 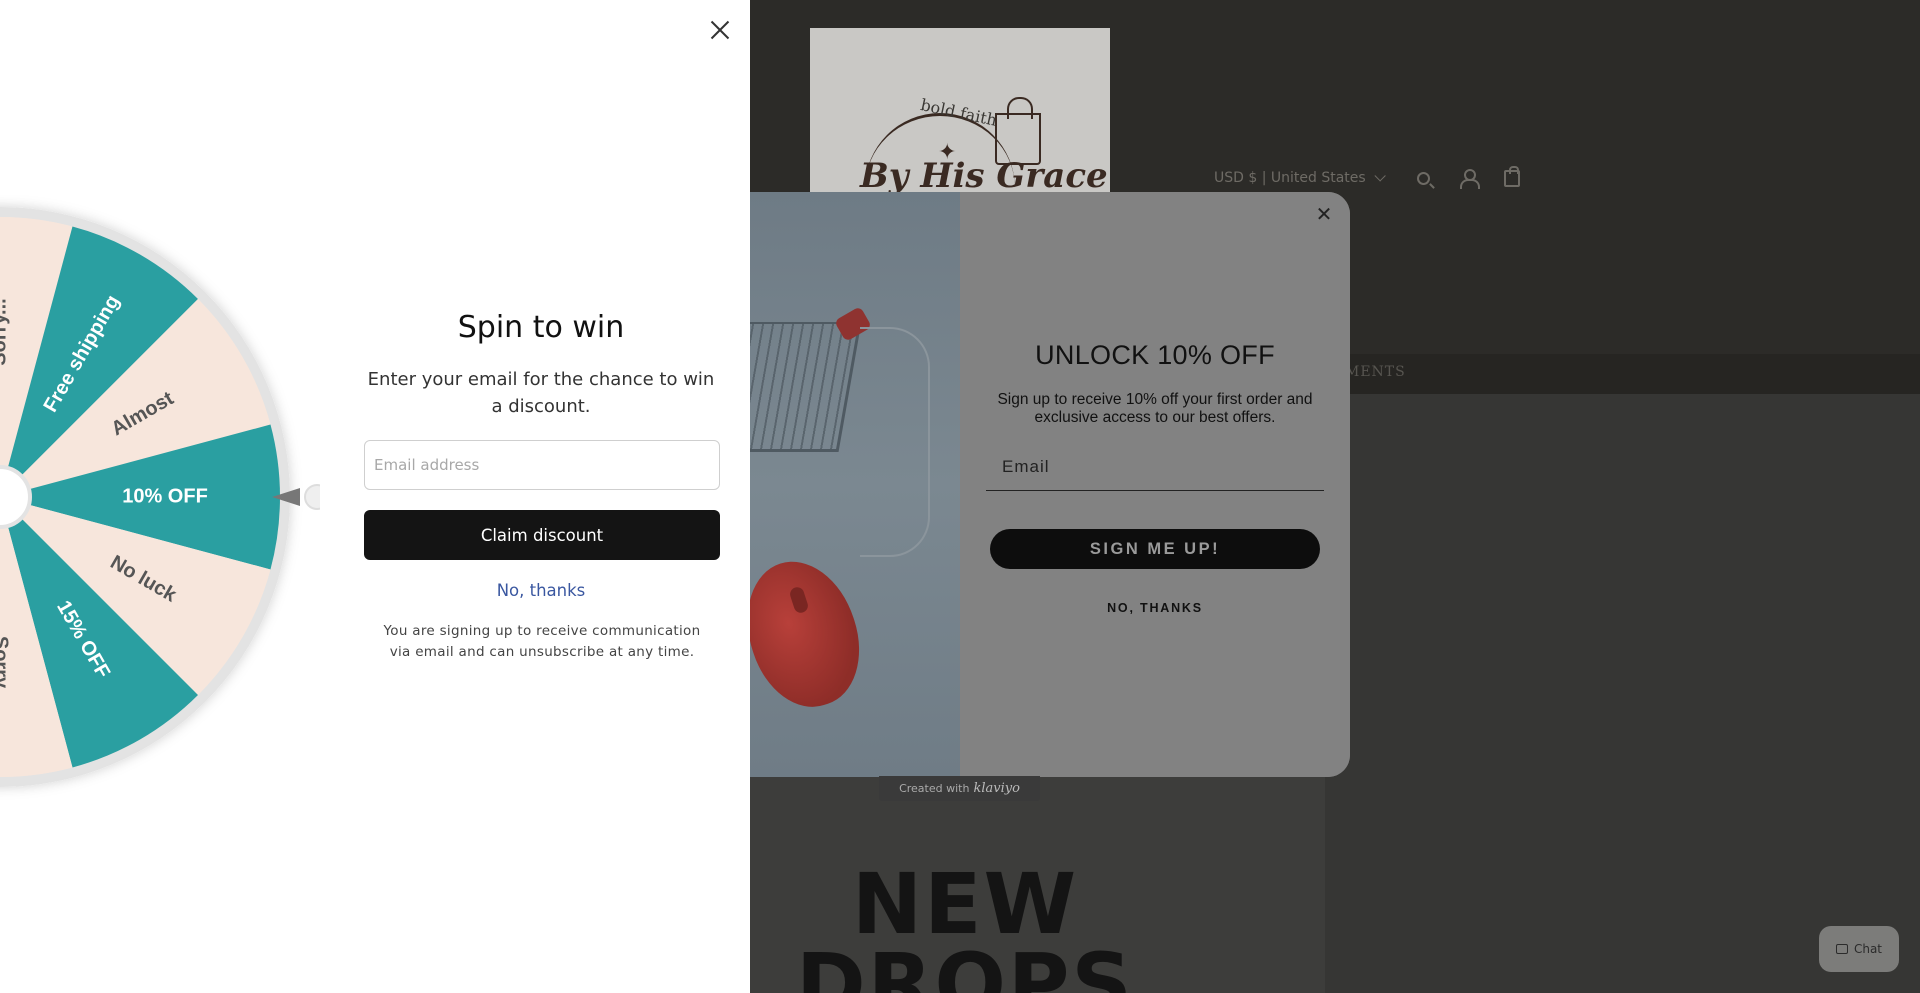 What do you see at coordinates (1841, 949) in the screenshot?
I see `chat-bubble-icon` at bounding box center [1841, 949].